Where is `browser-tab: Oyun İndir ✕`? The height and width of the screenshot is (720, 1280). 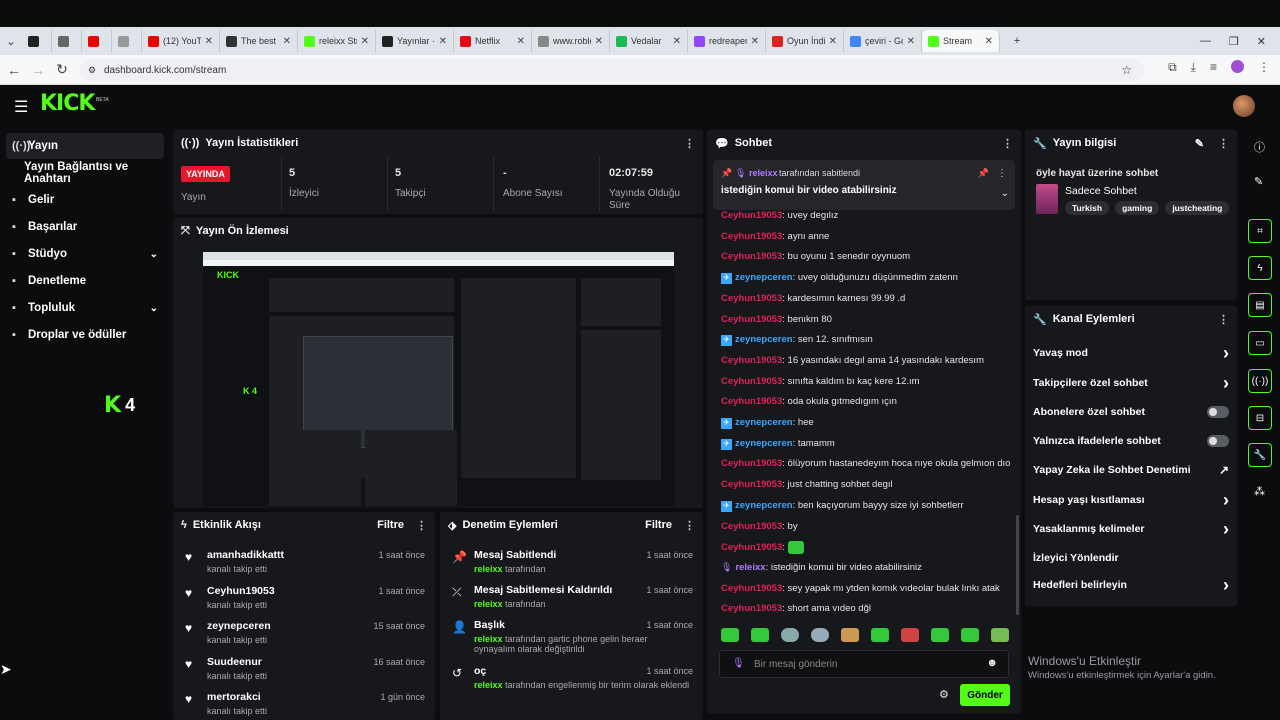
browser-tab: Oyun İndir ✕ is located at coordinates (805, 41).